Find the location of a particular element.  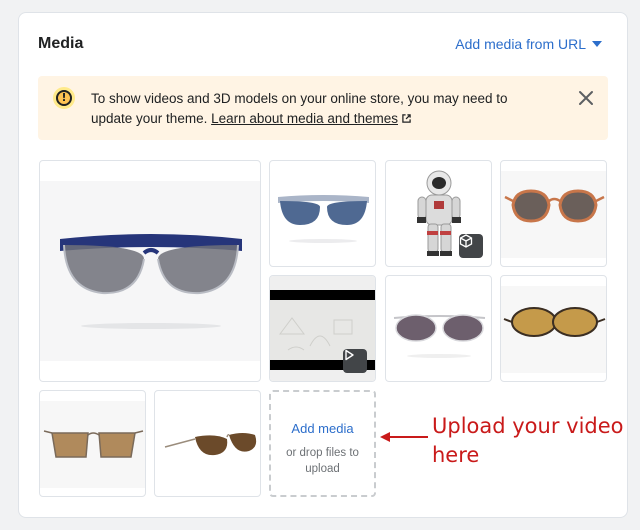

caret-down-icon is located at coordinates (597, 44).